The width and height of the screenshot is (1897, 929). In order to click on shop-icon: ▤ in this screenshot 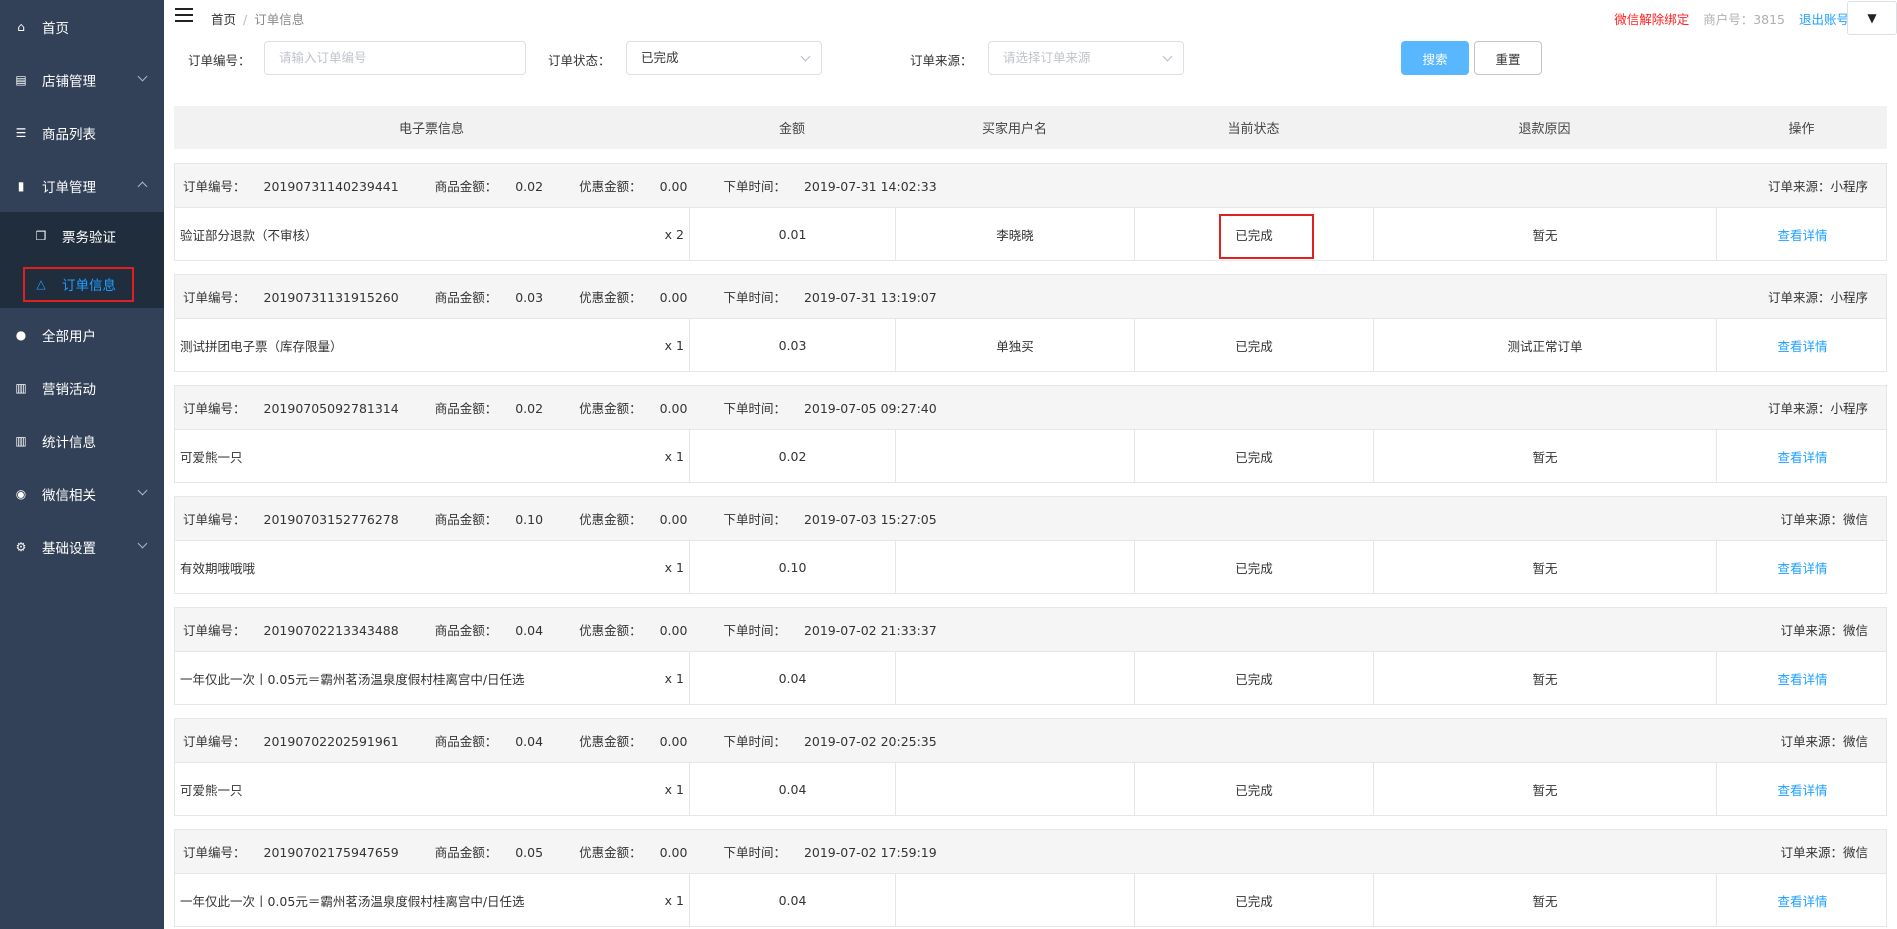, I will do `click(21, 79)`.